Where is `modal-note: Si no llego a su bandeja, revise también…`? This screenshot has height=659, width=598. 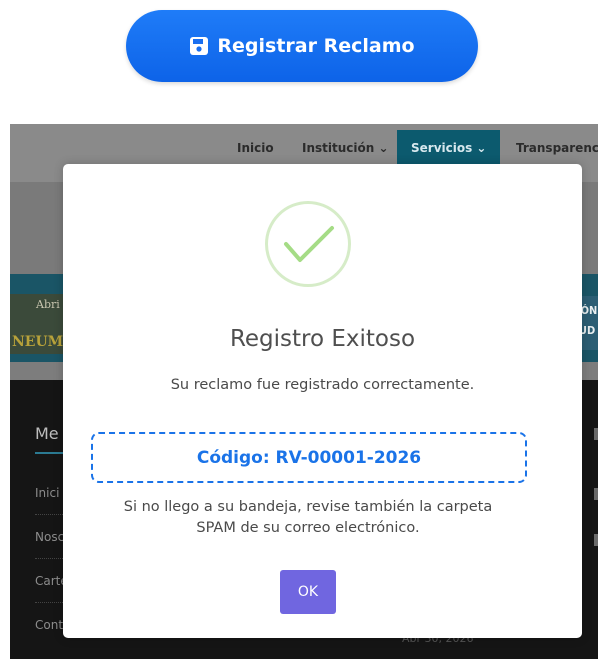
modal-note: Si no llego a su bandeja, revise también… is located at coordinates (308, 518).